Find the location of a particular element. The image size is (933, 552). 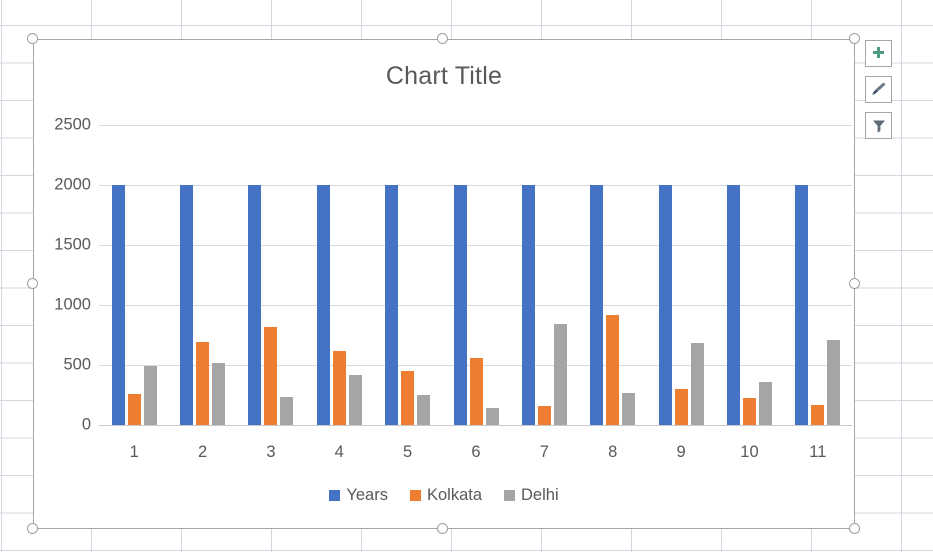

x-tick-label: 3 is located at coordinates (271, 452).